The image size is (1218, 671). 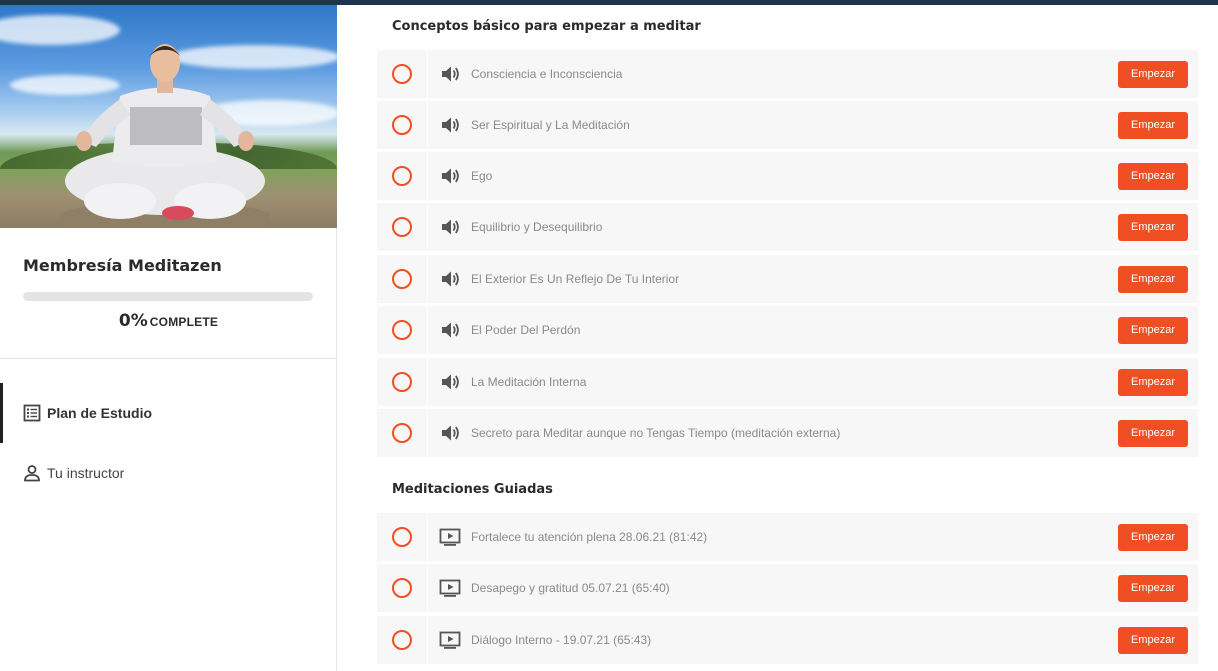 I want to click on sidebar-item-tu-instructor: Tu instructor, so click(x=168, y=473).